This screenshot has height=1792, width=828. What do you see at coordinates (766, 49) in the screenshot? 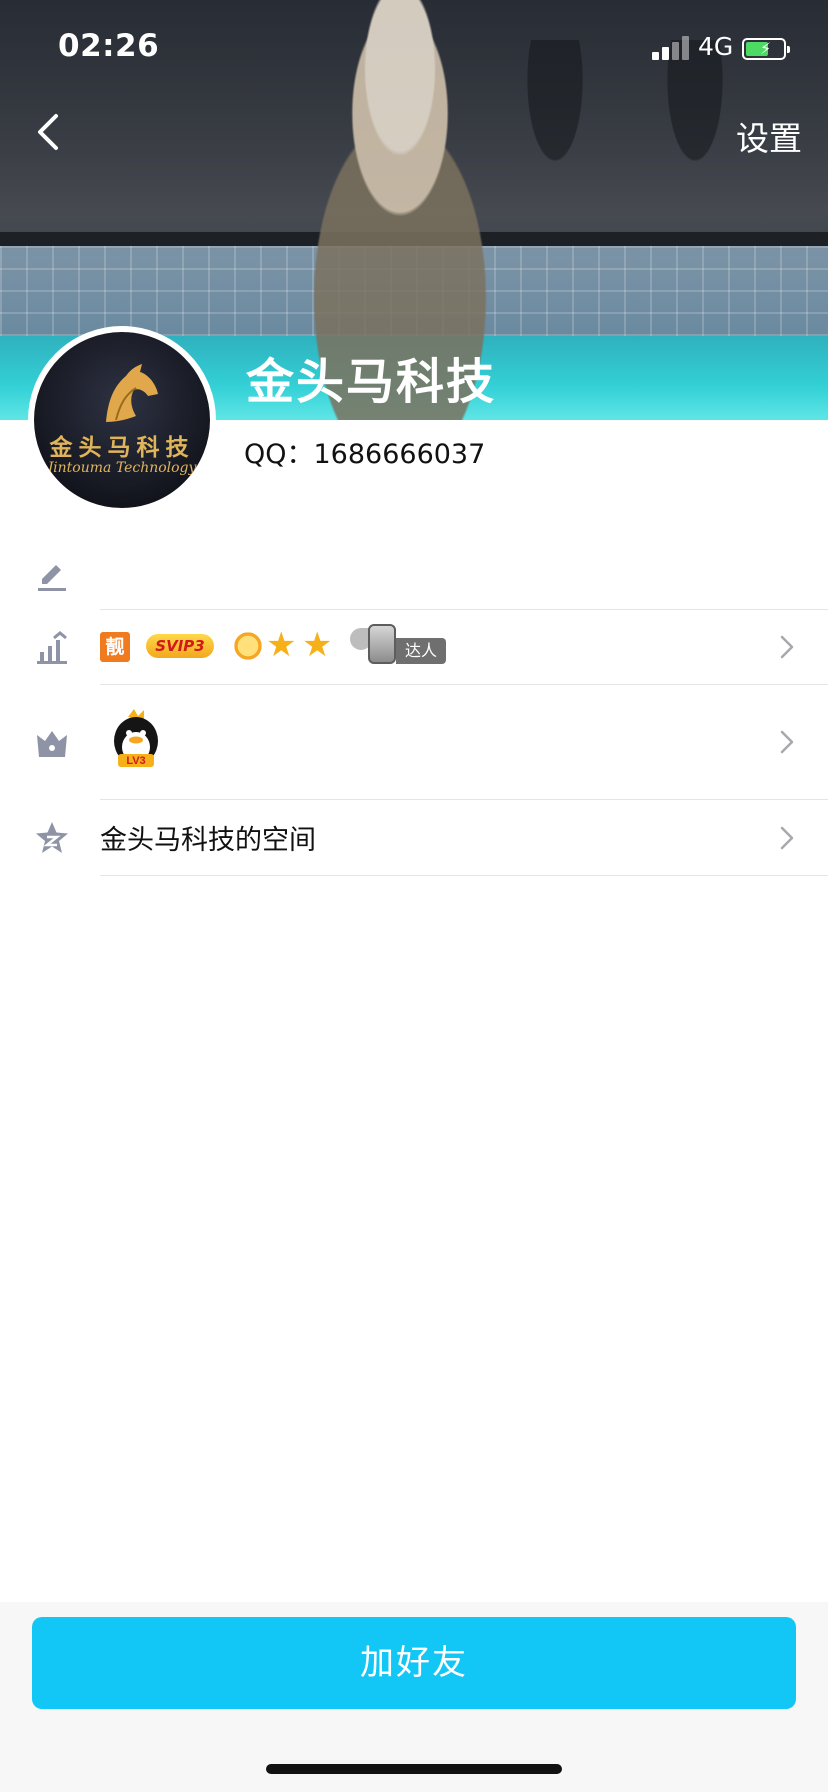
I see `battery-icon: ⚡` at bounding box center [766, 49].